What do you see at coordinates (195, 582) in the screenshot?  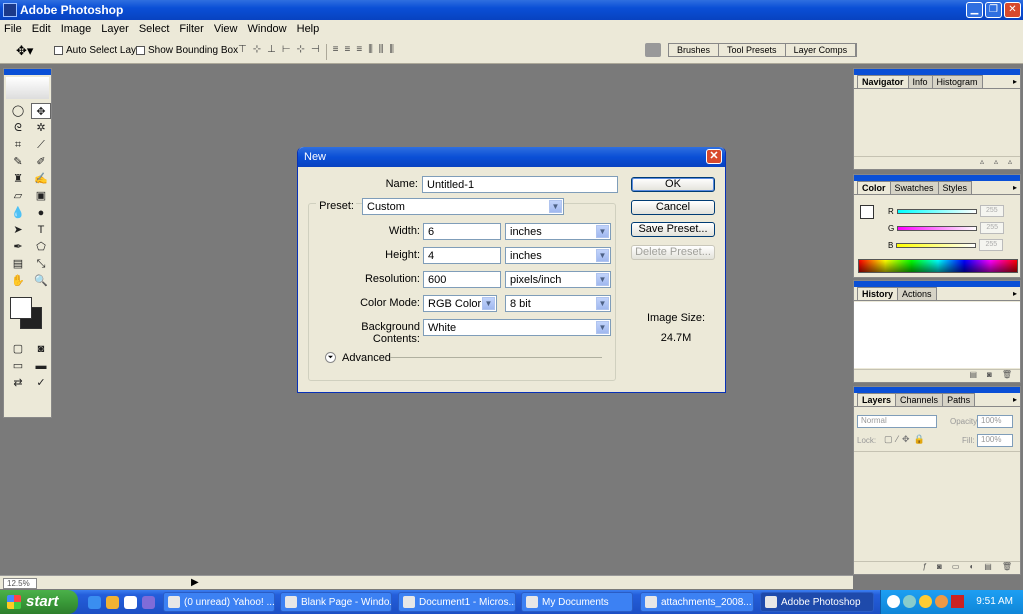 I see `status-menu-arrow-icon: ▶` at bounding box center [195, 582].